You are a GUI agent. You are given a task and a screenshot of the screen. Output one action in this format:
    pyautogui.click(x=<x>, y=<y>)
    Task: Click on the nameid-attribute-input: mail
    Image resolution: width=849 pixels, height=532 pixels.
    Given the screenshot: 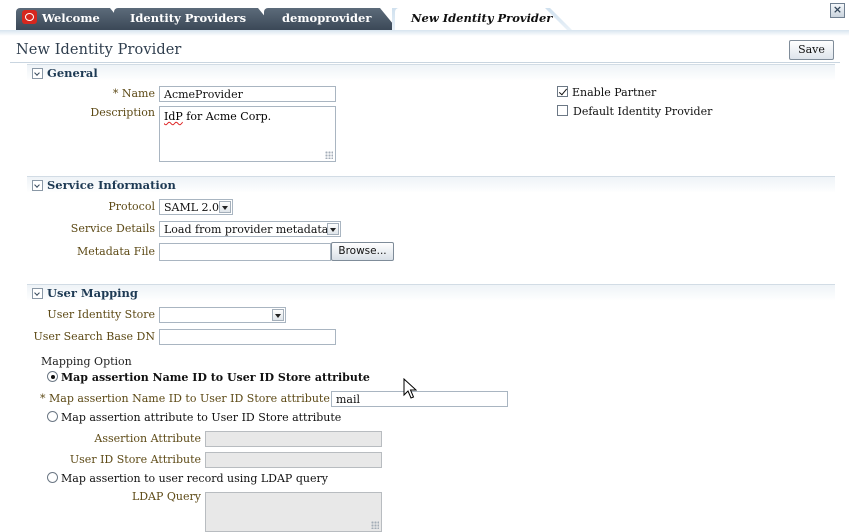 What is the action you would take?
    pyautogui.click(x=419, y=399)
    